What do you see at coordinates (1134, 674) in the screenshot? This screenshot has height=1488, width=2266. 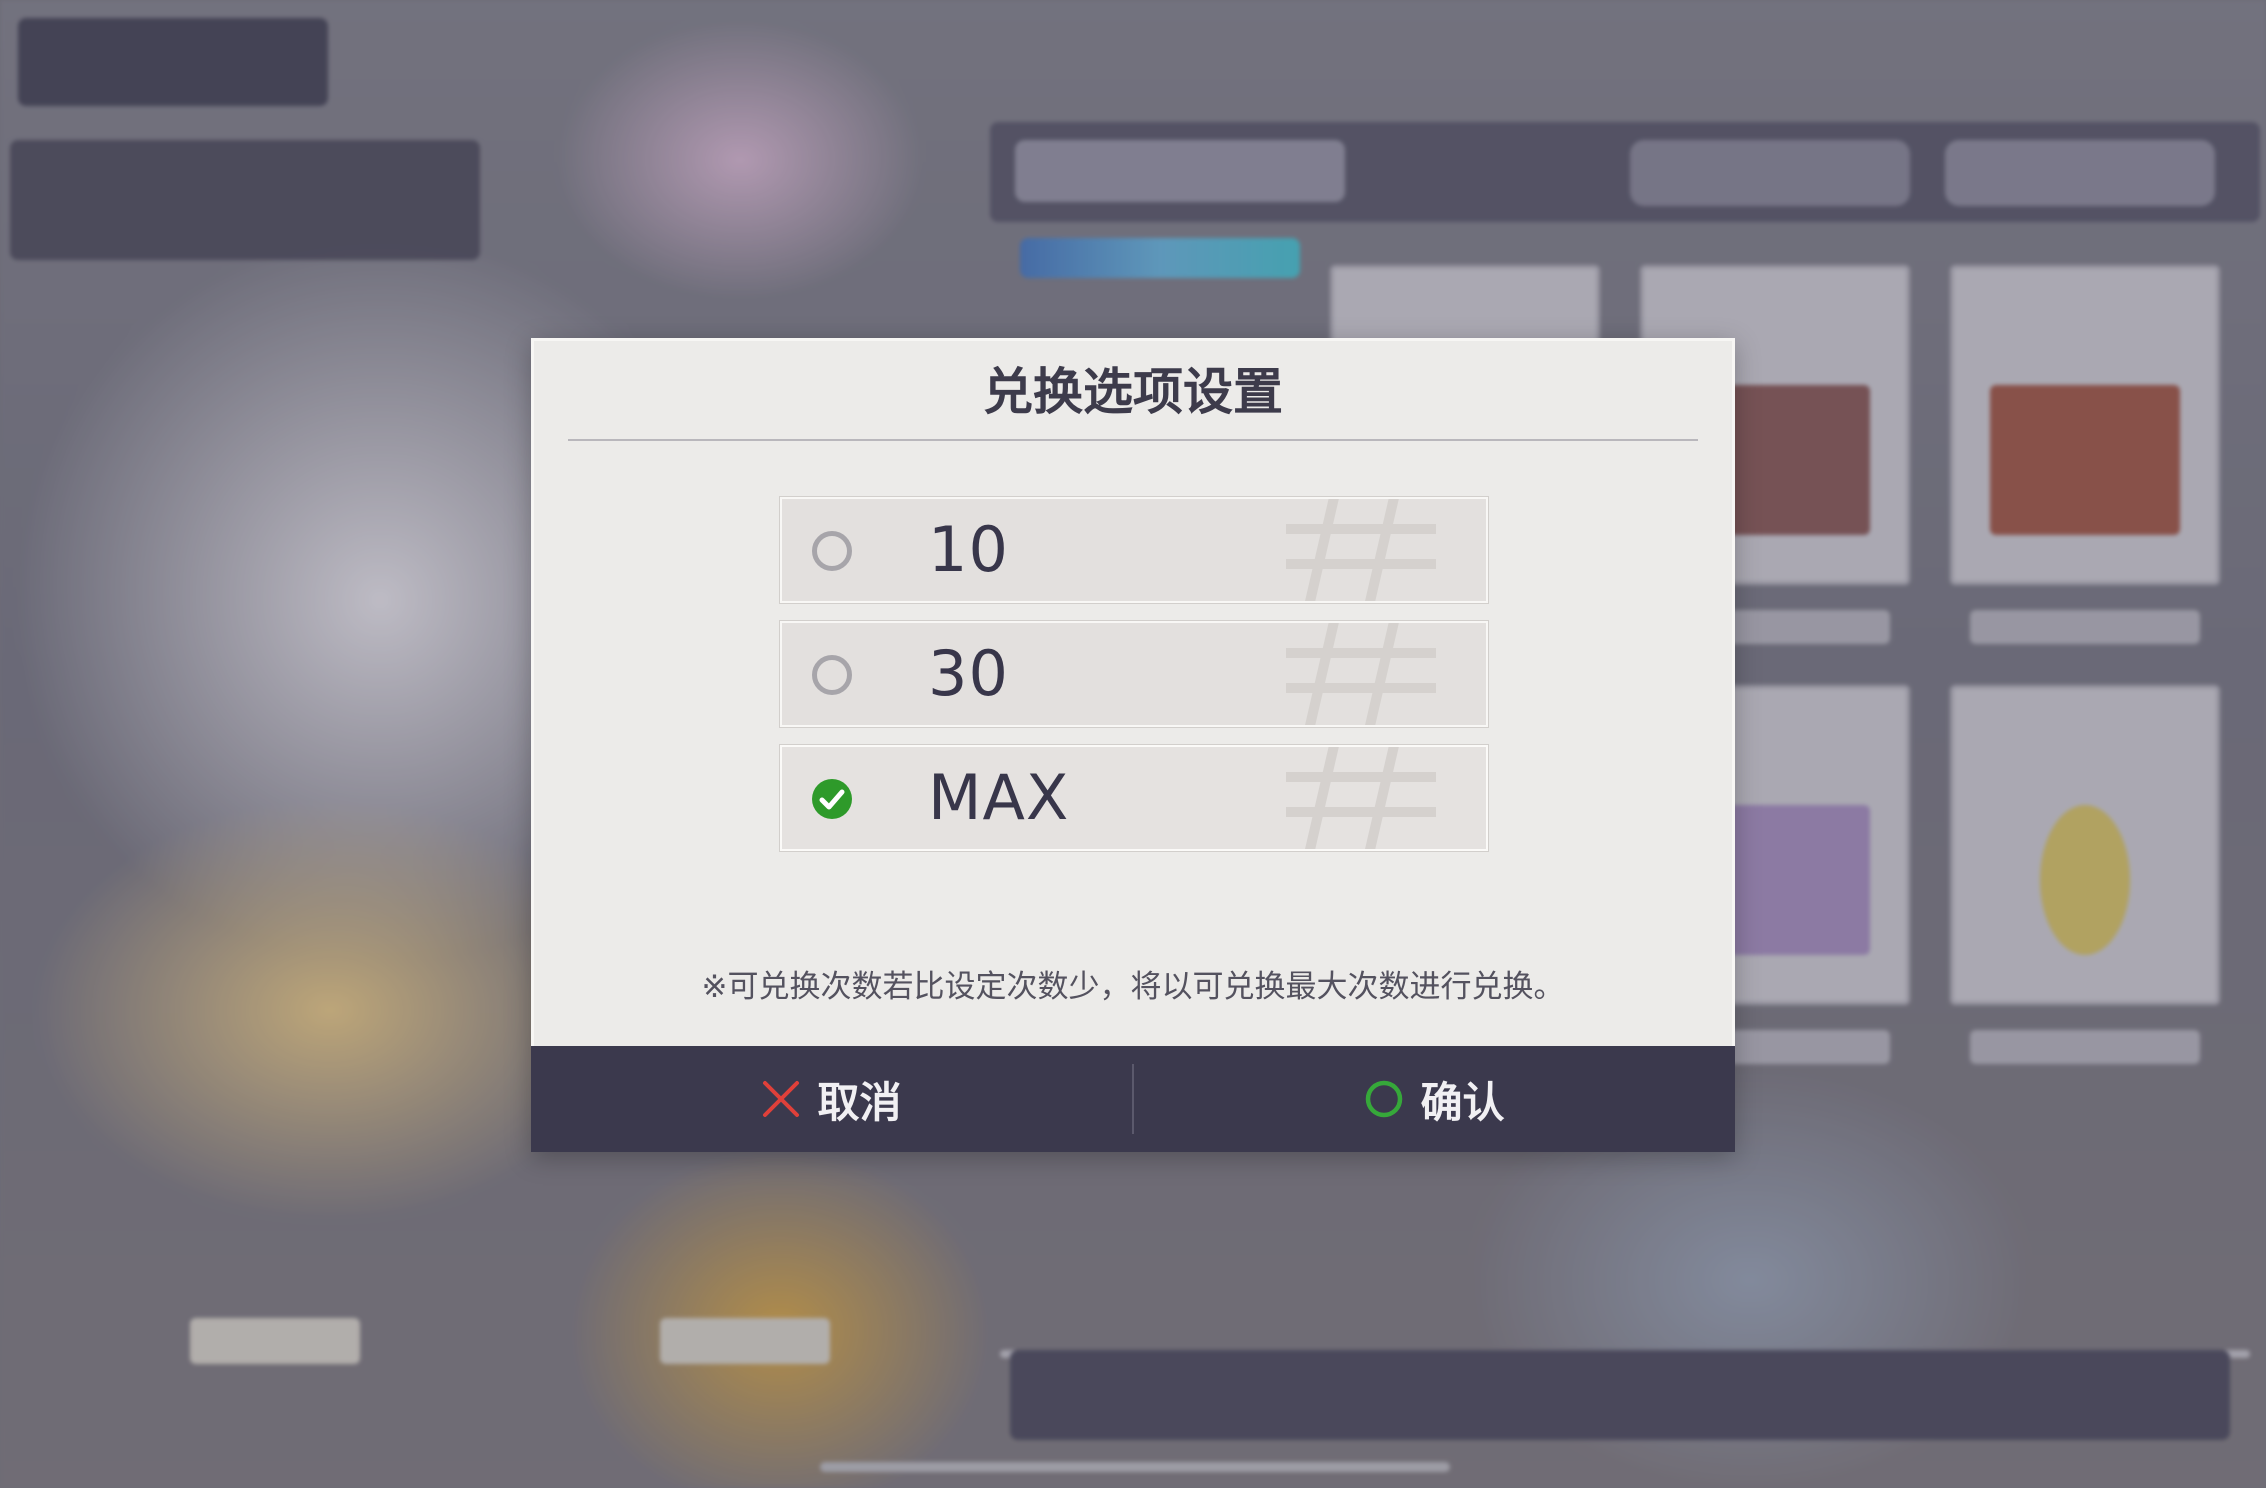 I see `option-30: 30` at bounding box center [1134, 674].